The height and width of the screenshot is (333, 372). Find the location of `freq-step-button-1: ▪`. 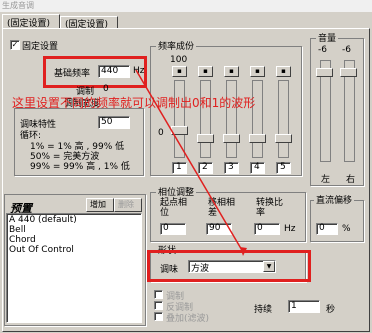

freq-step-button-1: ▪ is located at coordinates (179, 71).